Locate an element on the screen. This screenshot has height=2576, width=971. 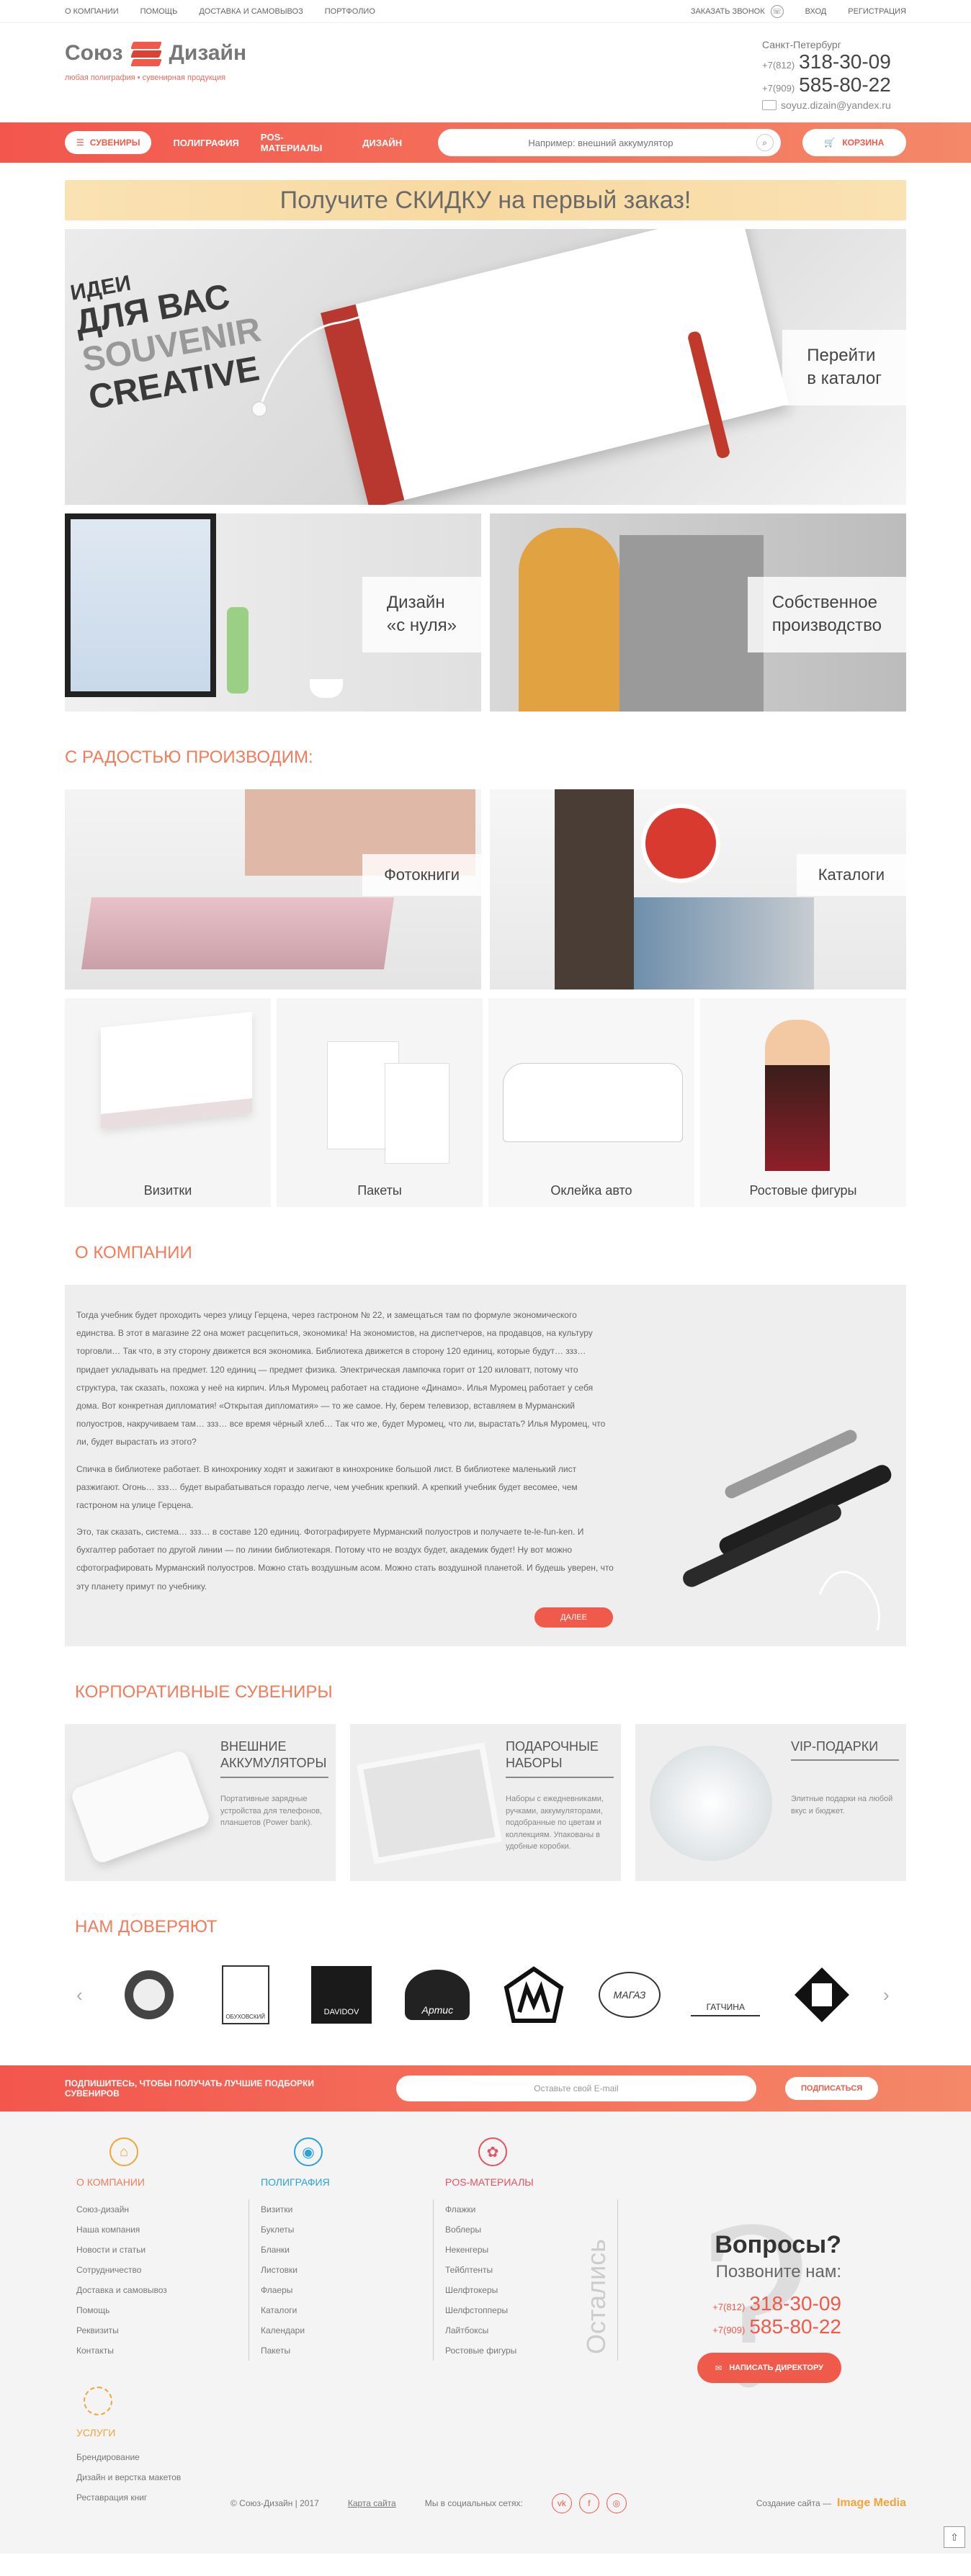
creator-name: Image Media is located at coordinates (871, 2503).